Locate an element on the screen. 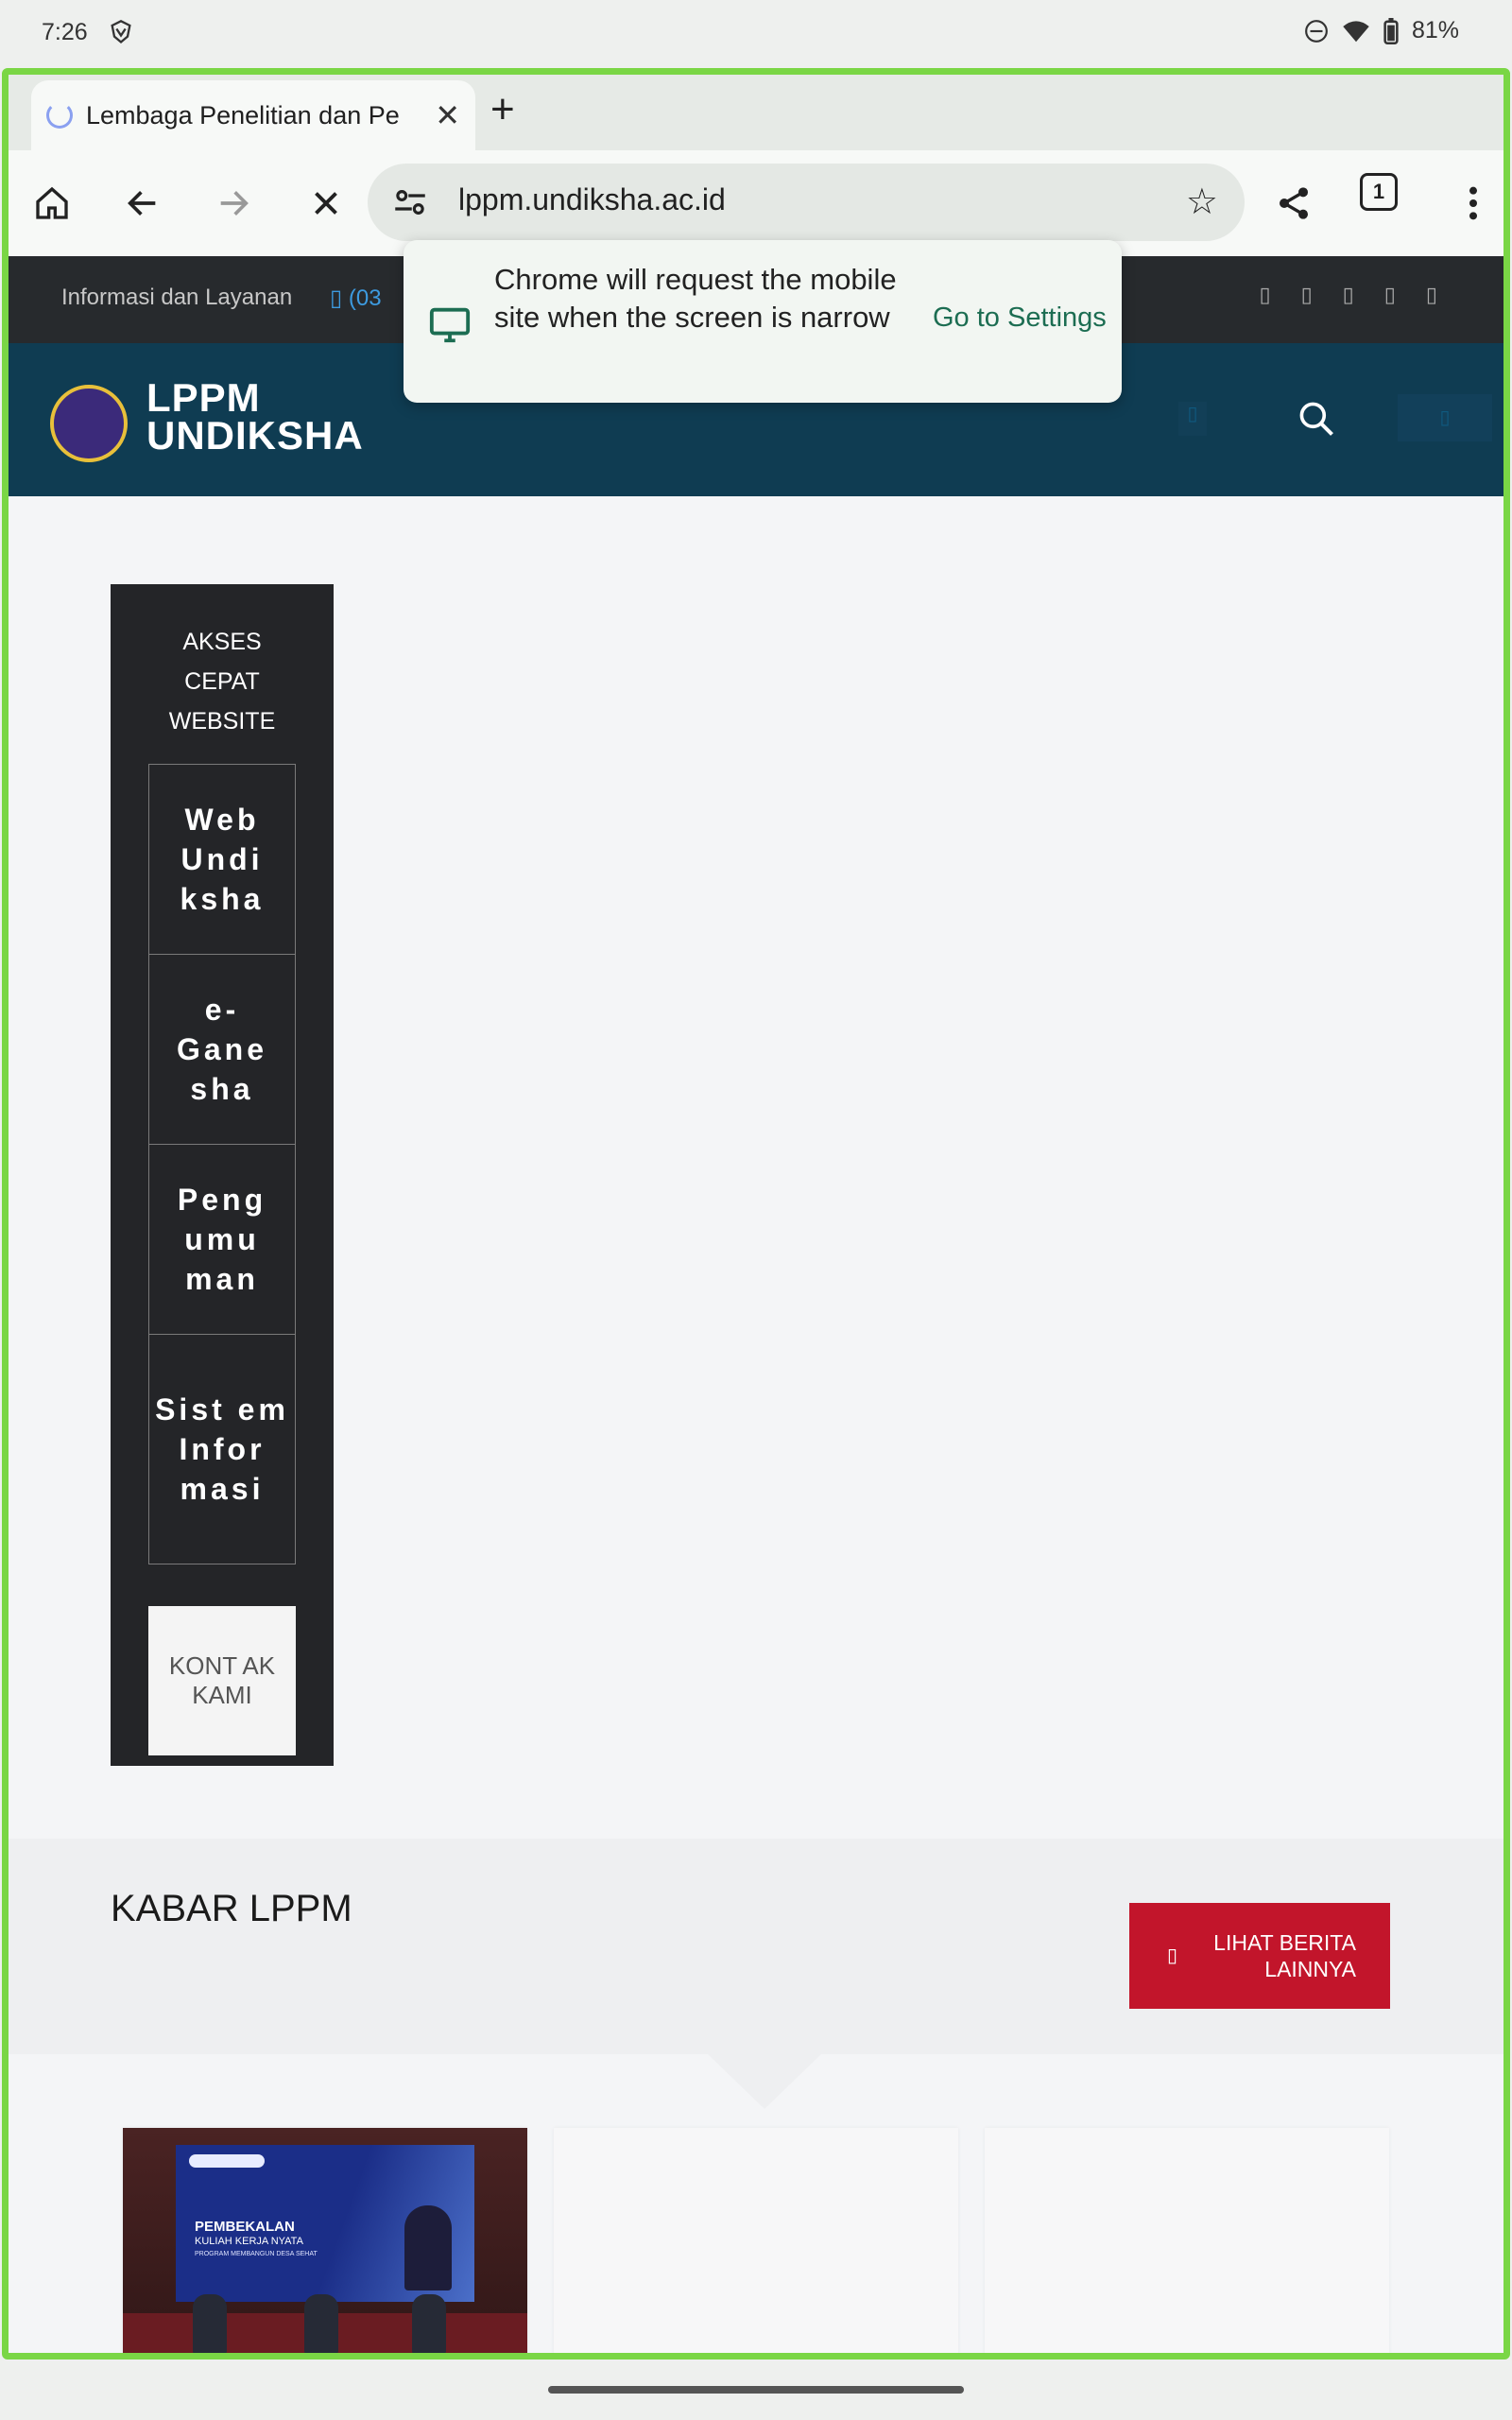  quick-link-sistem-informasi: Sist em Infor masi is located at coordinates (222, 1449).